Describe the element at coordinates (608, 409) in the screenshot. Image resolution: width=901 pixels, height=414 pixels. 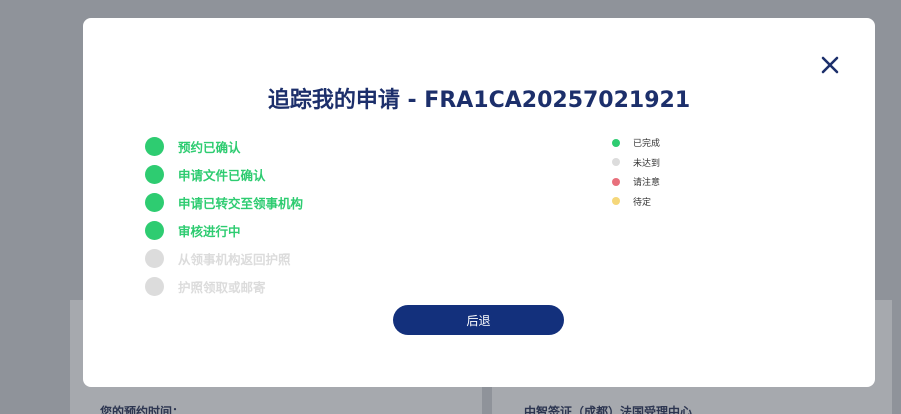
I see `background-center-label: 中智签证（成都）法国受理中心` at that location.